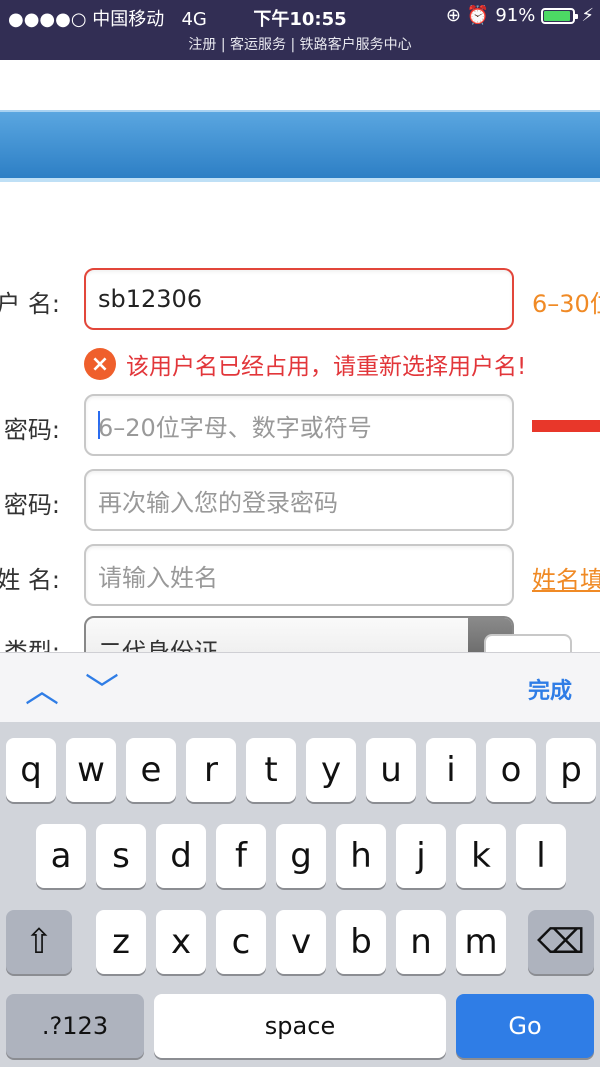 The height and width of the screenshot is (1067, 600). I want to click on space-key: space, so click(300, 1026).